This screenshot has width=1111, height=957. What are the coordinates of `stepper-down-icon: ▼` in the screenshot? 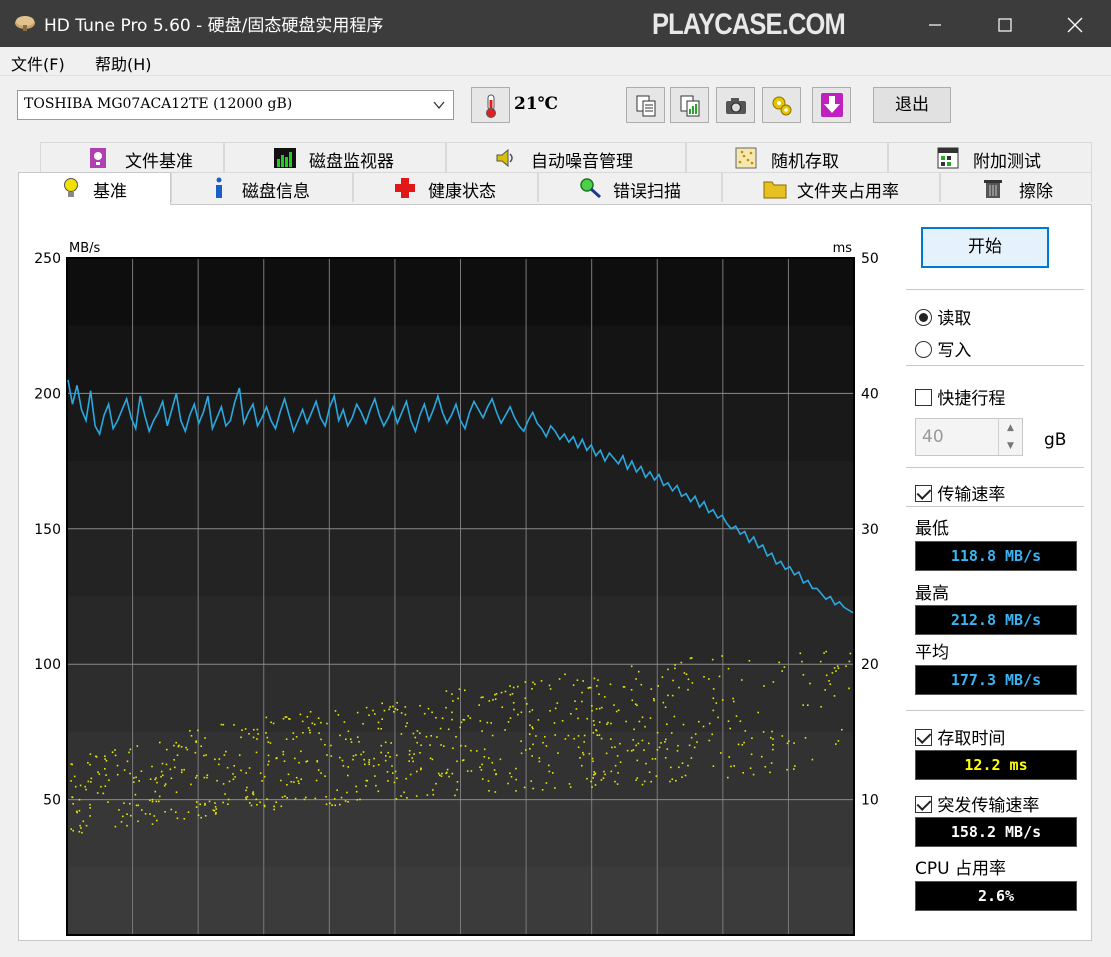 It's located at (1010, 446).